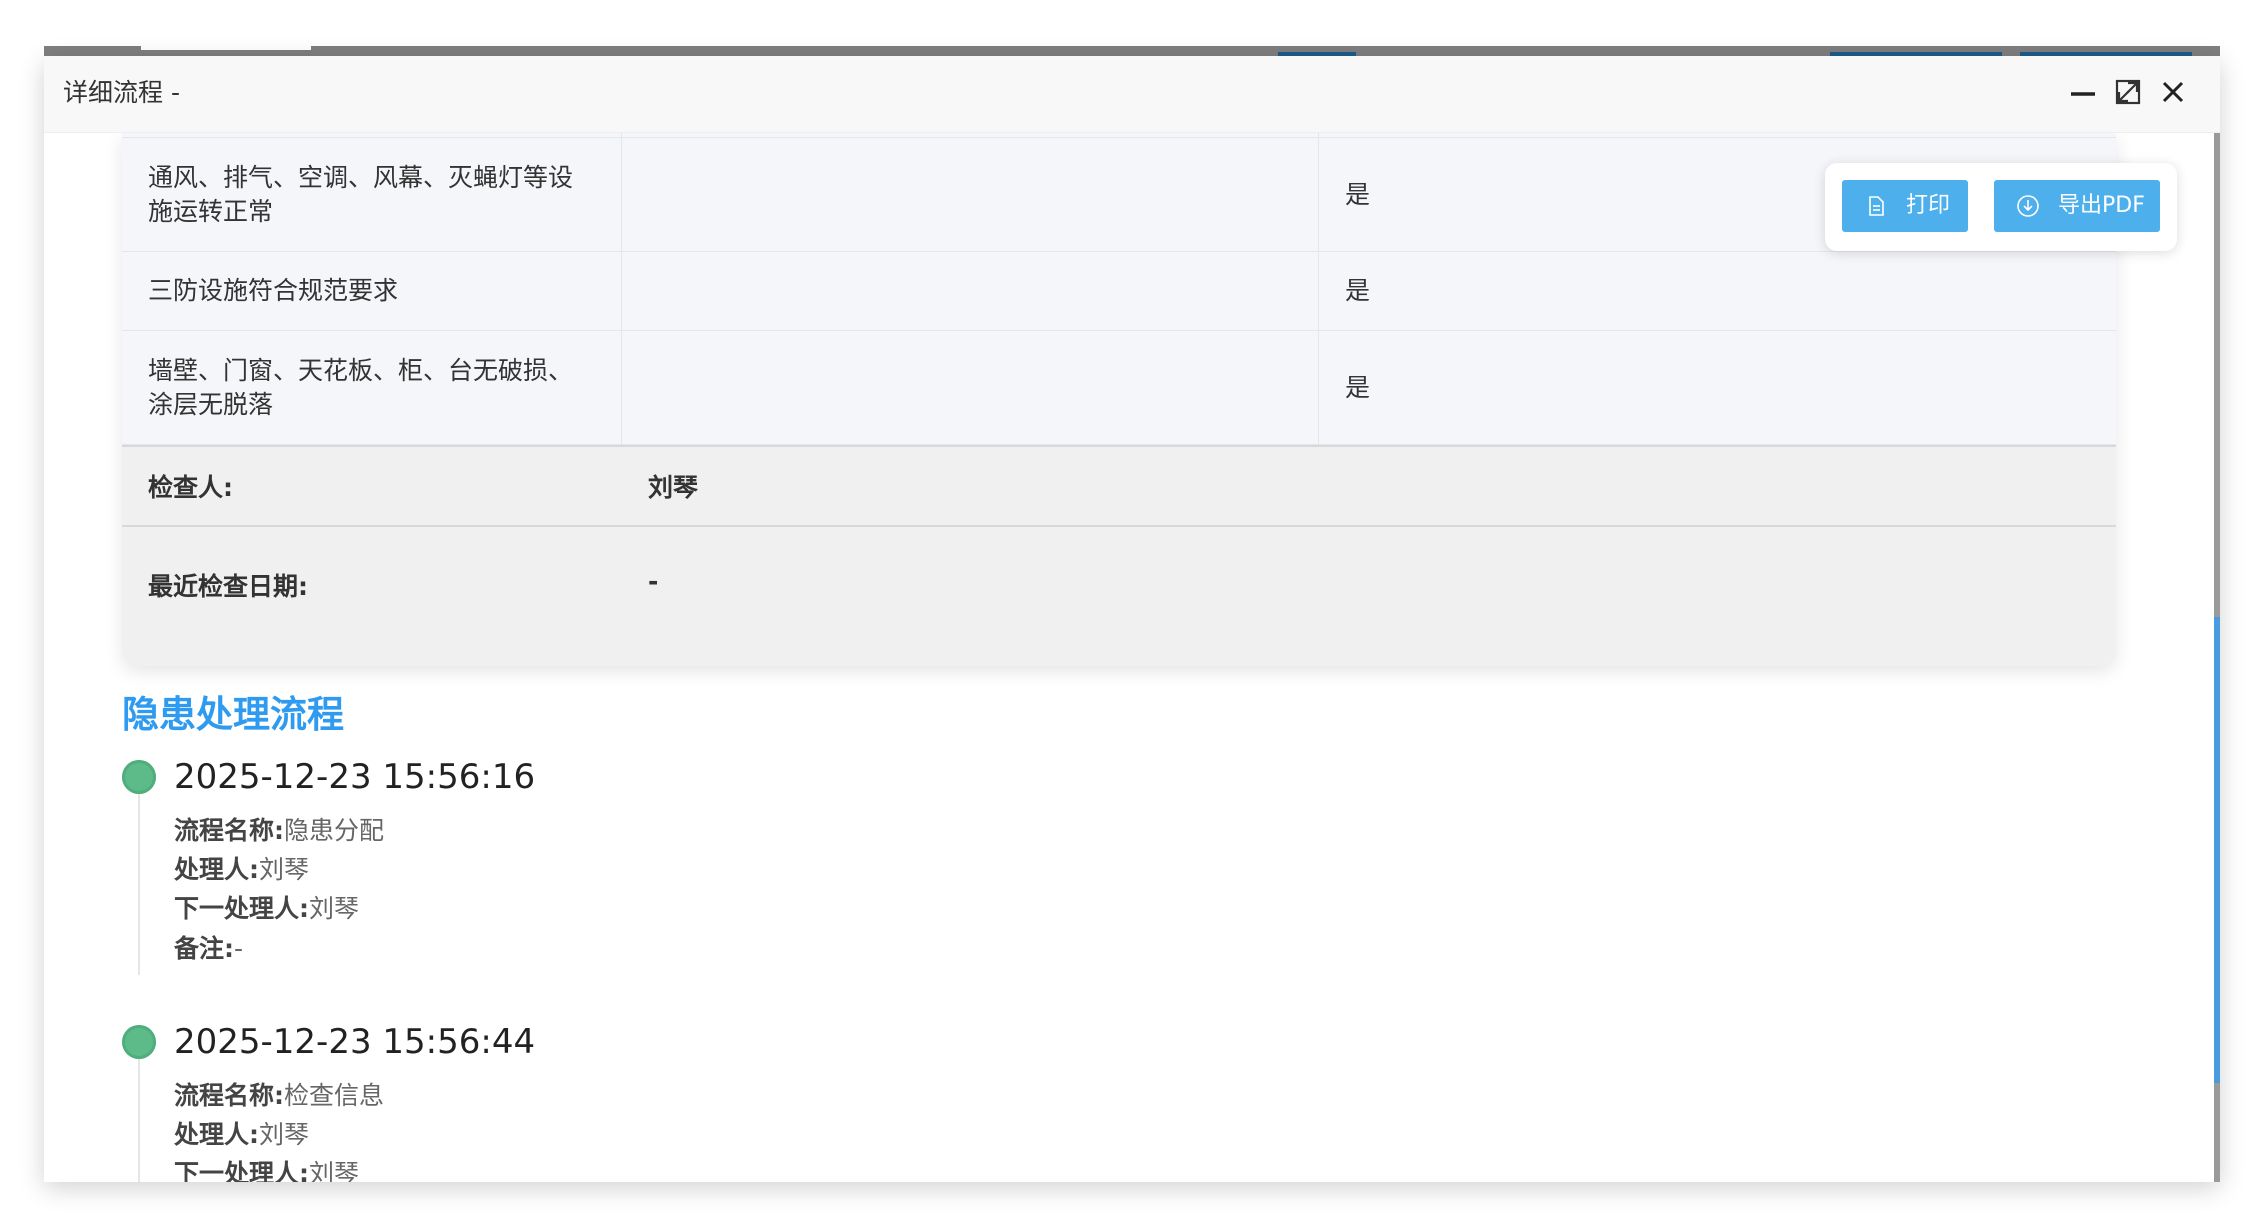 The image size is (2265, 1225). I want to click on process-section-title: 隐患处理流程, so click(233, 714).